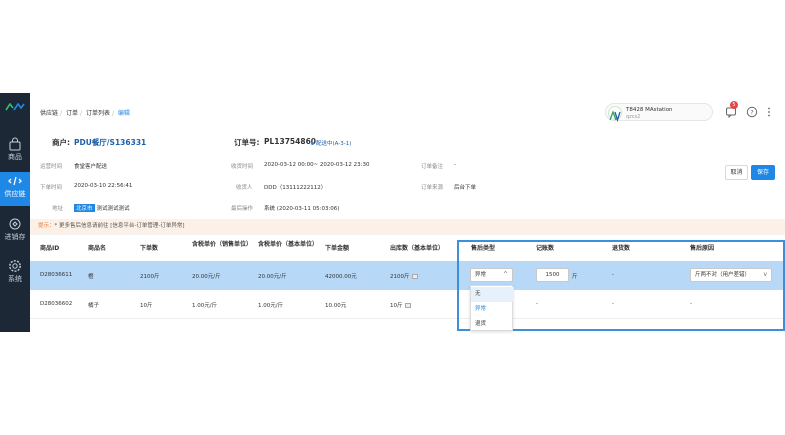 The height and width of the screenshot is (435, 785). I want to click on receiver-value: DDD（13111222112）, so click(295, 188).